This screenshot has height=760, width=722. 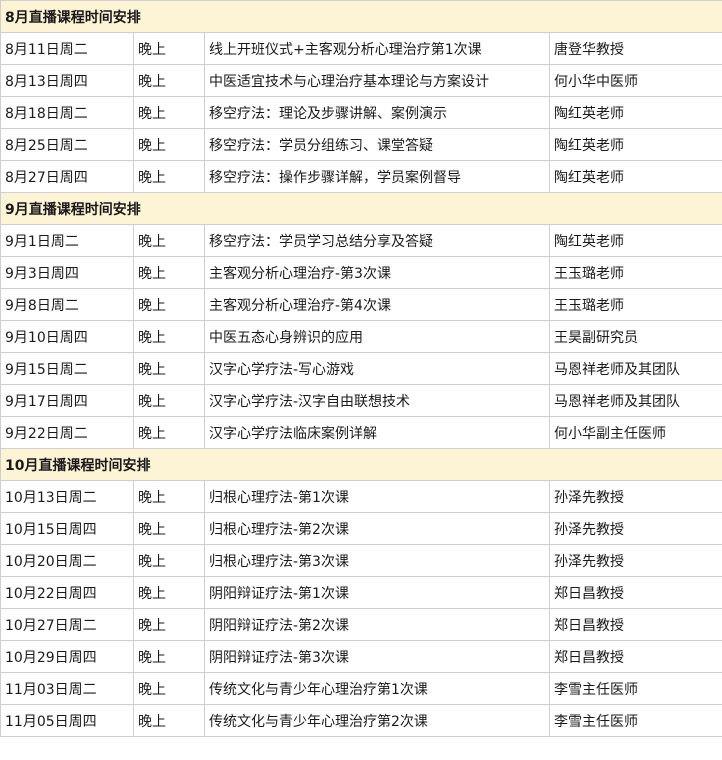 I want to click on topic-cell: 汉字心学疗法-汉字自由联想技术, so click(x=377, y=400).